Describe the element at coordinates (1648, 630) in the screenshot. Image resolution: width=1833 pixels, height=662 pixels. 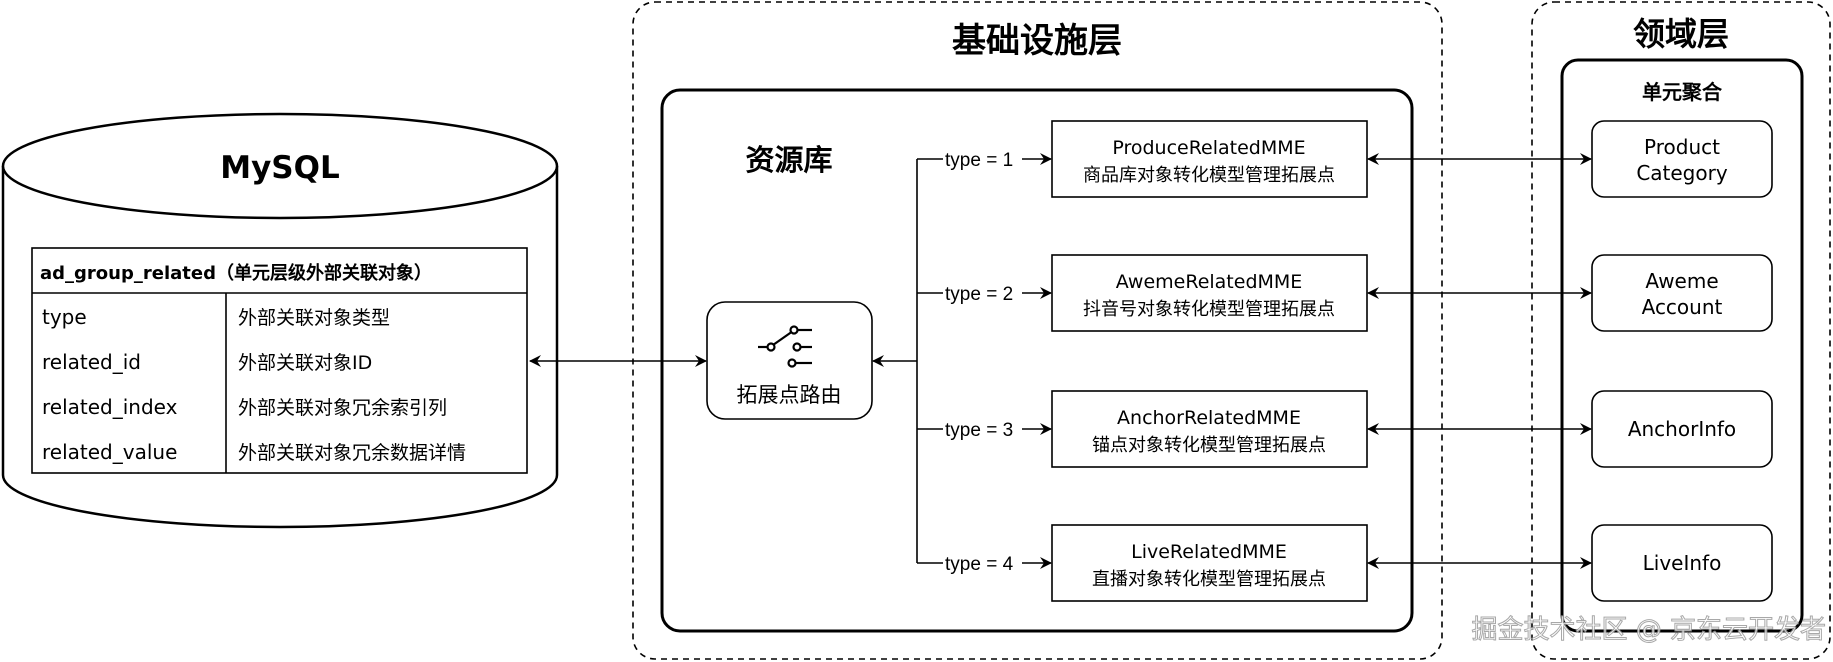
I see `watermark: 掘金技术社区 @ 京东云开发者` at that location.